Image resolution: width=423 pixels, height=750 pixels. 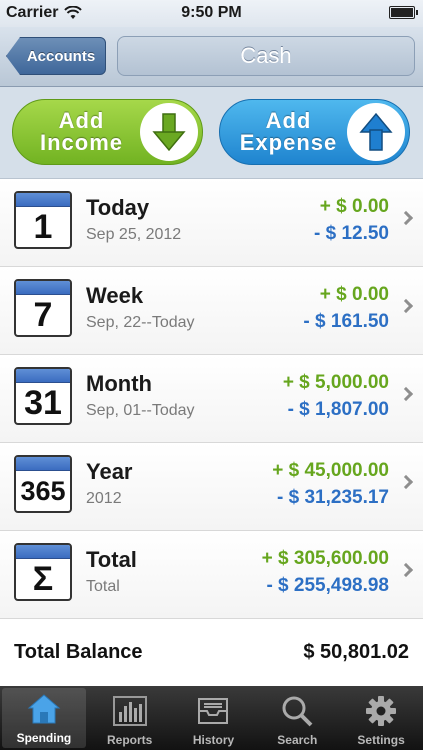 I want to click on tab-label: Reports, so click(x=130, y=740).